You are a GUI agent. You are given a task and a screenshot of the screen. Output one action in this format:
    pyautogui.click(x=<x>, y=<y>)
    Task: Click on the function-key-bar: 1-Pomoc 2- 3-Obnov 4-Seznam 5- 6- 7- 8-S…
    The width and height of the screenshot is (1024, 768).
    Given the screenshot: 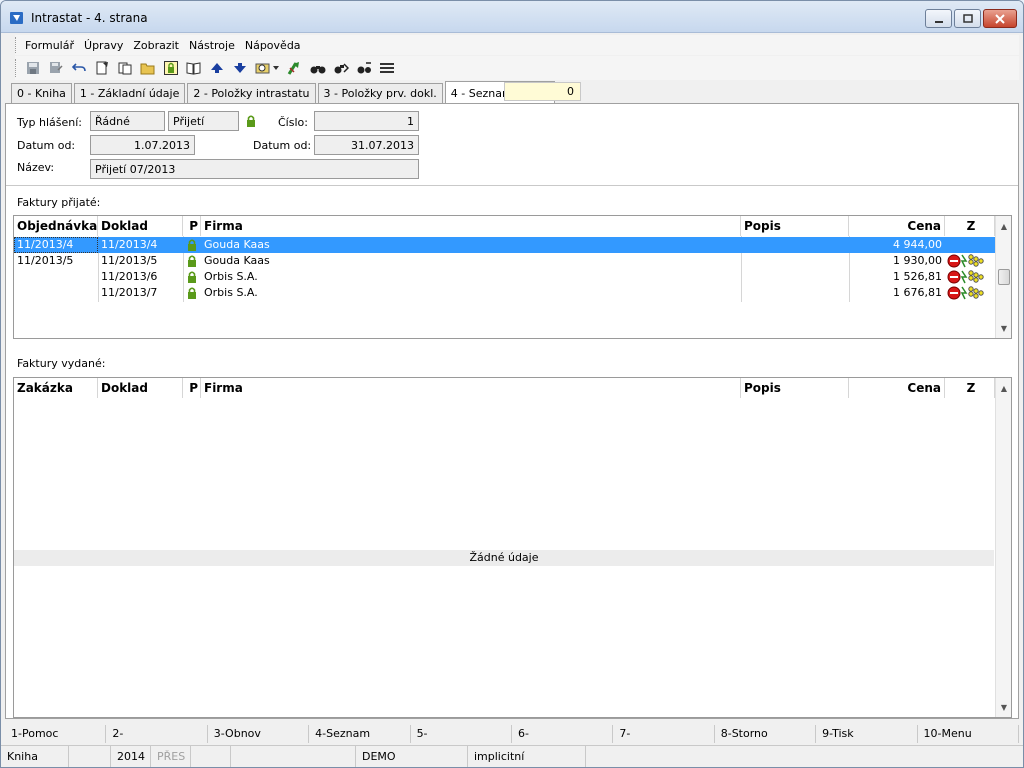 What is the action you would take?
    pyautogui.click(x=512, y=734)
    